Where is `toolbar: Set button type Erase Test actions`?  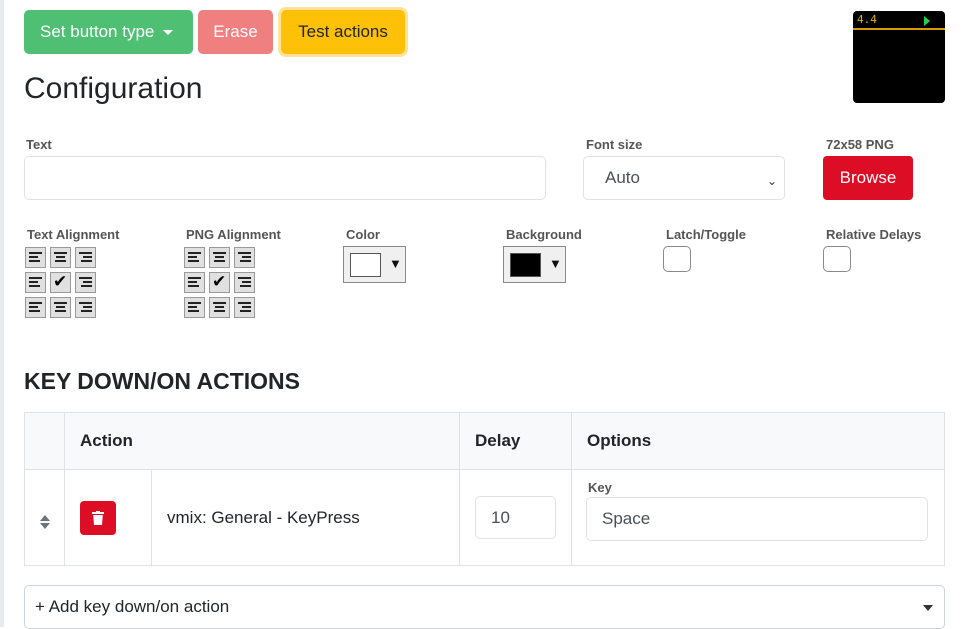
toolbar: Set button type Erase Test actions is located at coordinates (214, 32).